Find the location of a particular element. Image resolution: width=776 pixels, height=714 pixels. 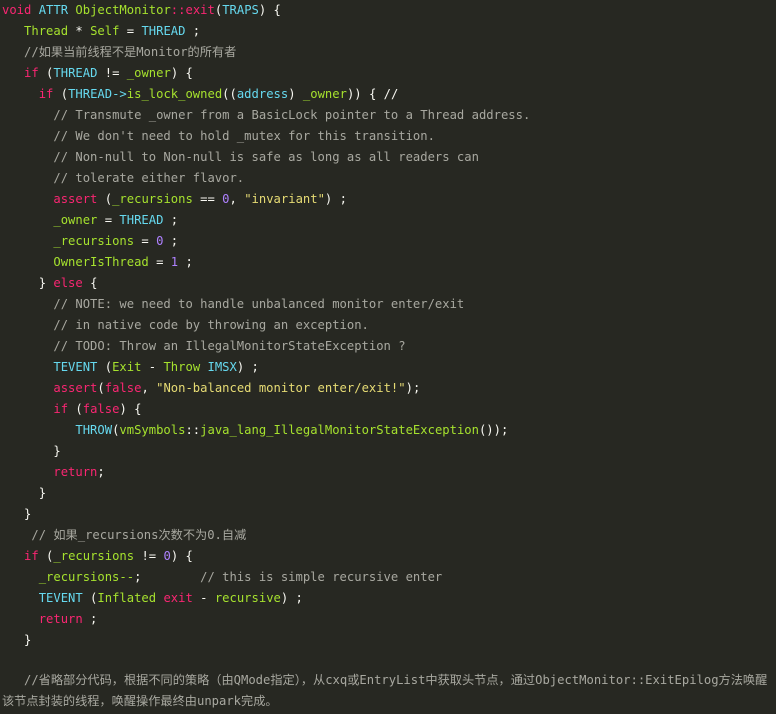

code-token: (( is located at coordinates (229, 94).